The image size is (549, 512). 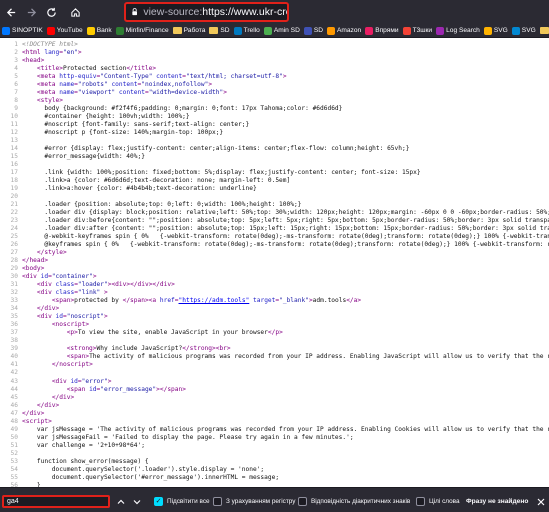 What do you see at coordinates (543, 30) in the screenshot?
I see `bookmark-item: Home` at bounding box center [543, 30].